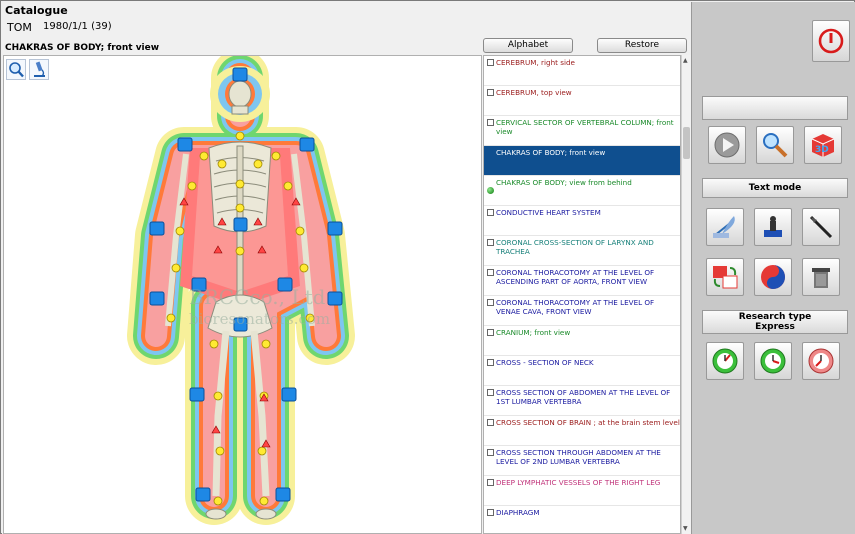 The height and width of the screenshot is (534, 855). I want to click on microscope-button, so click(39, 69).